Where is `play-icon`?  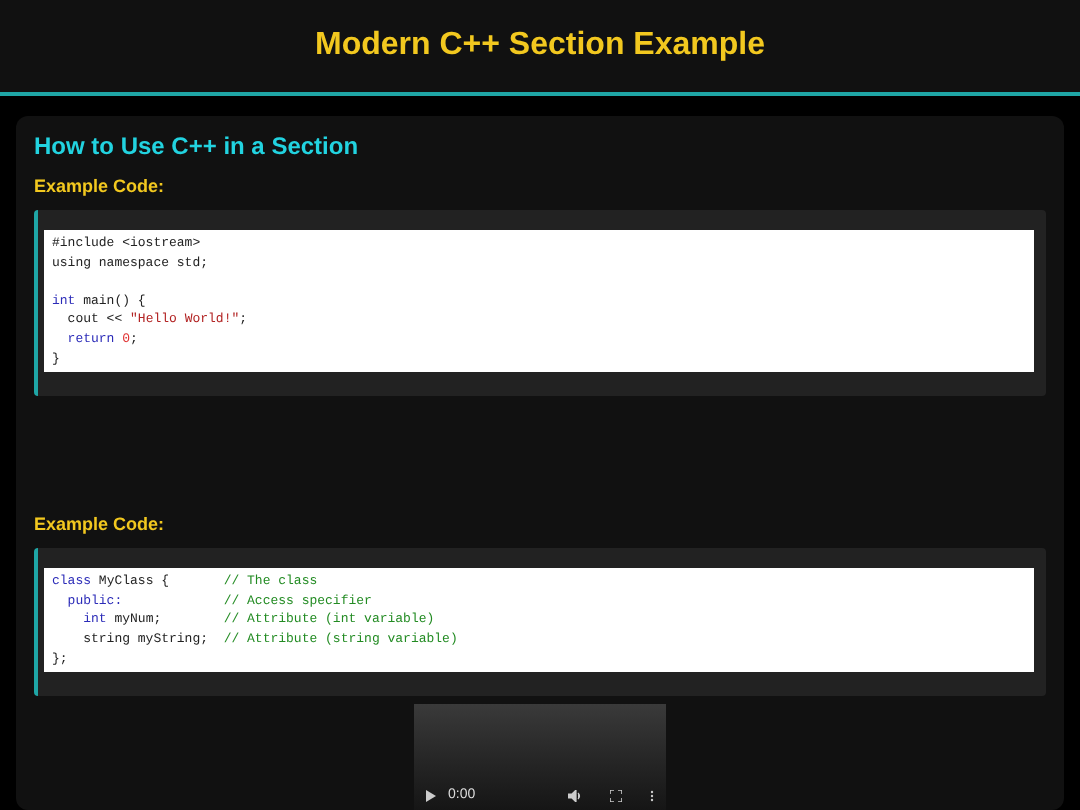 play-icon is located at coordinates (431, 795).